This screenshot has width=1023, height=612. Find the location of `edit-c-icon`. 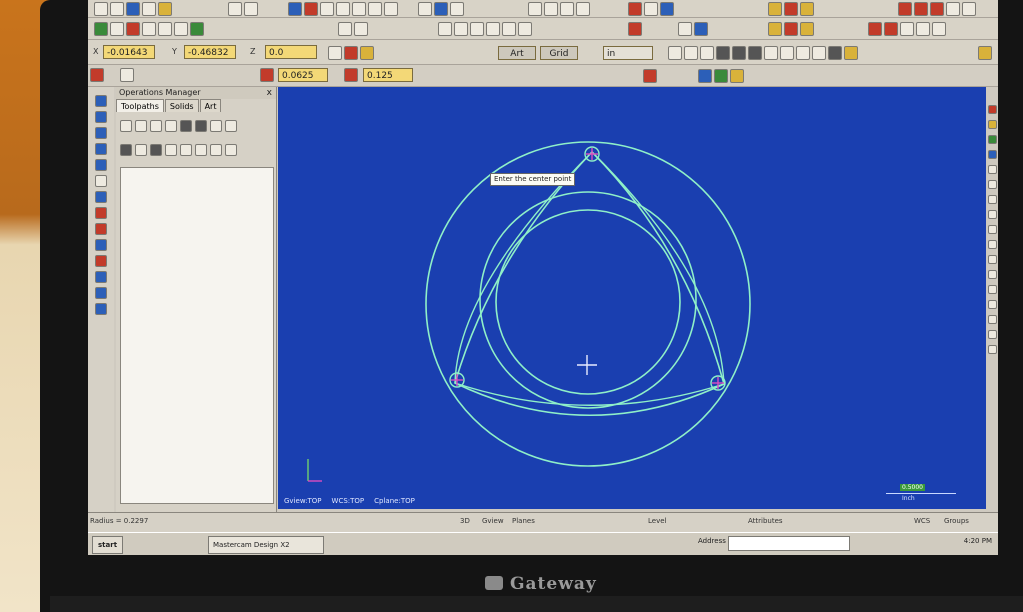

edit-c-icon is located at coordinates (807, 29).